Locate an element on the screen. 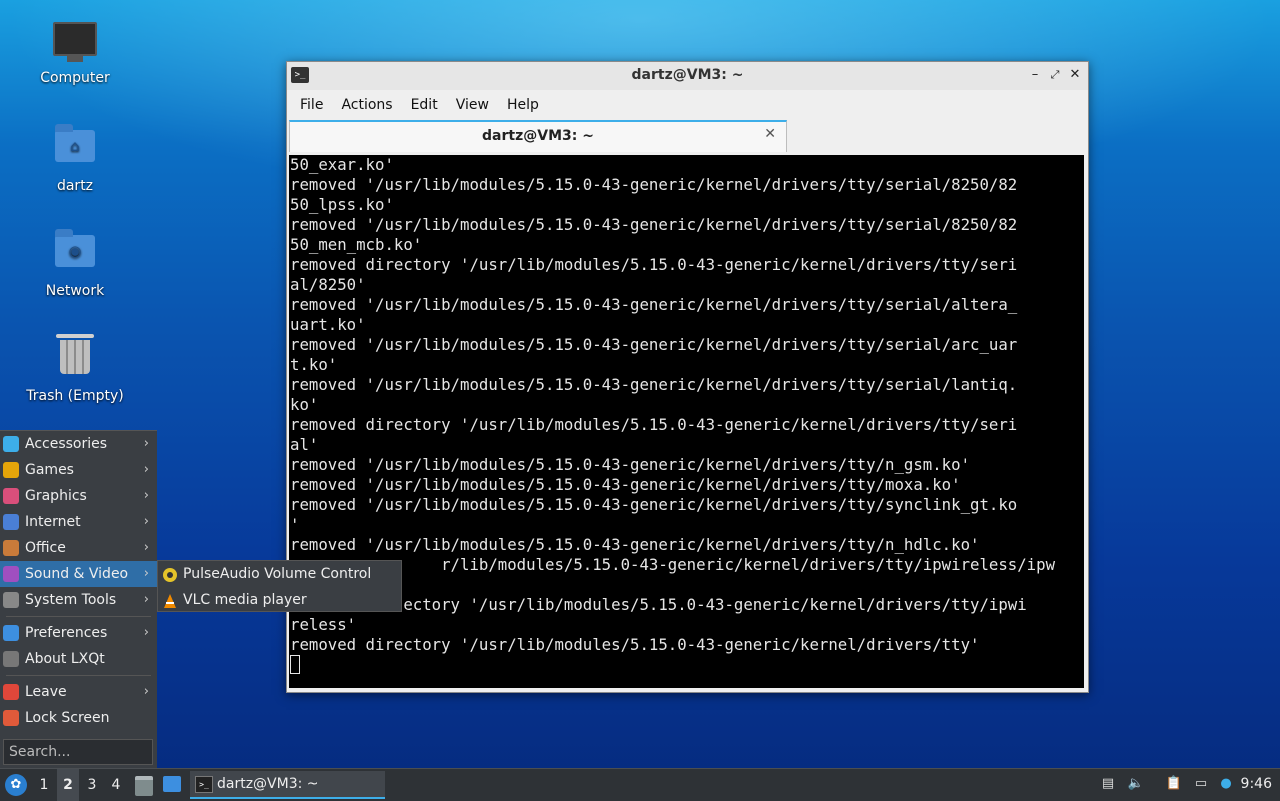  menu-item-preferences: Preferences › is located at coordinates (78, 633).